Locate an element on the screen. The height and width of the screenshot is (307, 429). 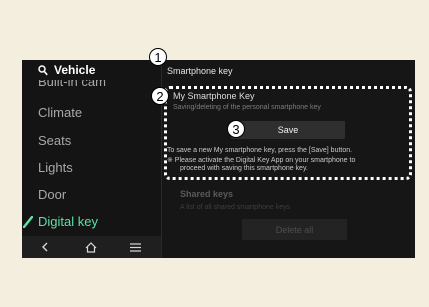
back-icon is located at coordinates (45, 247).